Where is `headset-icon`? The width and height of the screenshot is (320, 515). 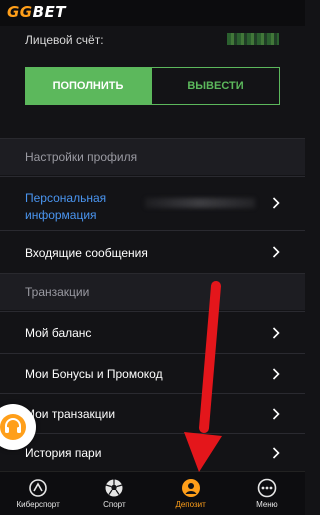
headset-icon is located at coordinates (13, 427).